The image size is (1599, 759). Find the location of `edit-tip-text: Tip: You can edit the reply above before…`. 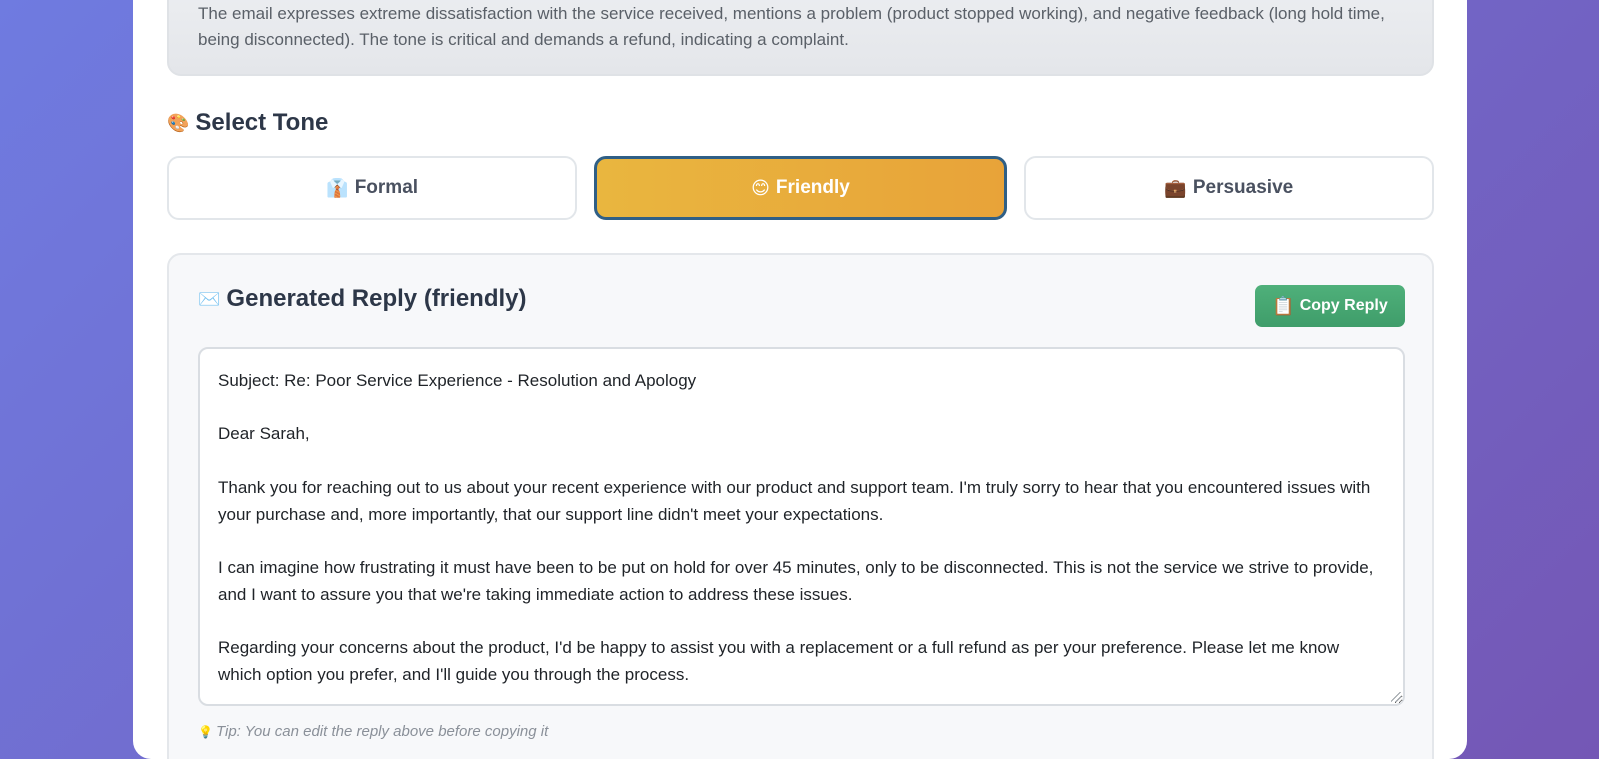

edit-tip-text: Tip: You can edit the reply above before… is located at coordinates (382, 731).